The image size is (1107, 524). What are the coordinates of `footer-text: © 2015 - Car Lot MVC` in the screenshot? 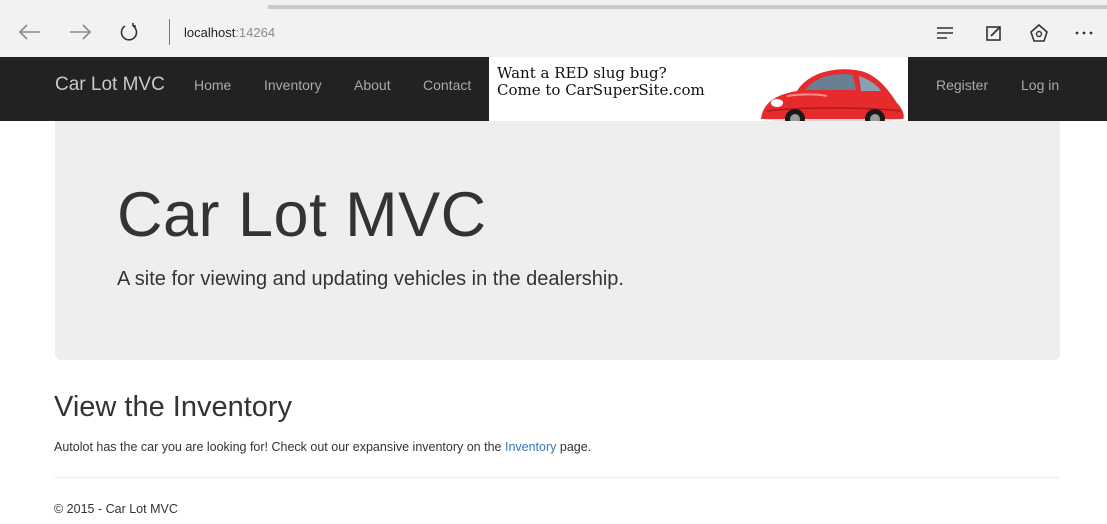 It's located at (116, 509).